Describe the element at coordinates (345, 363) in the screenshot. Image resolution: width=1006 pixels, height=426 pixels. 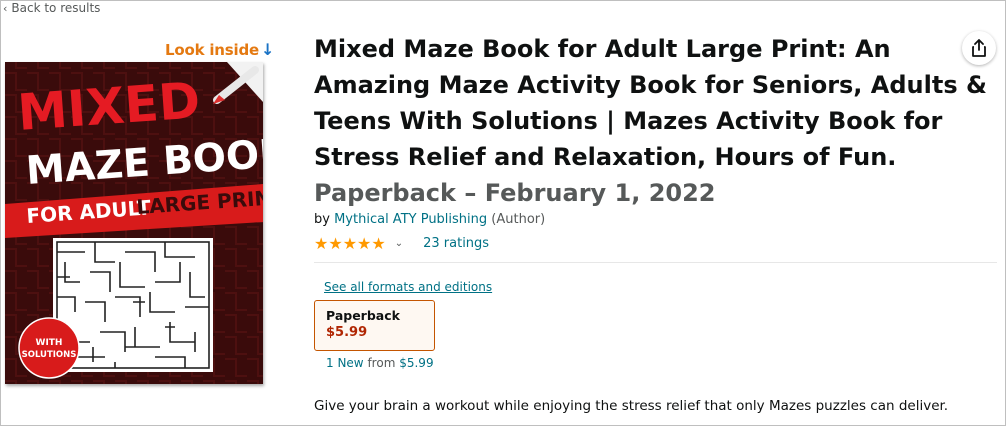
I see `new-offers-link: 1 New` at that location.